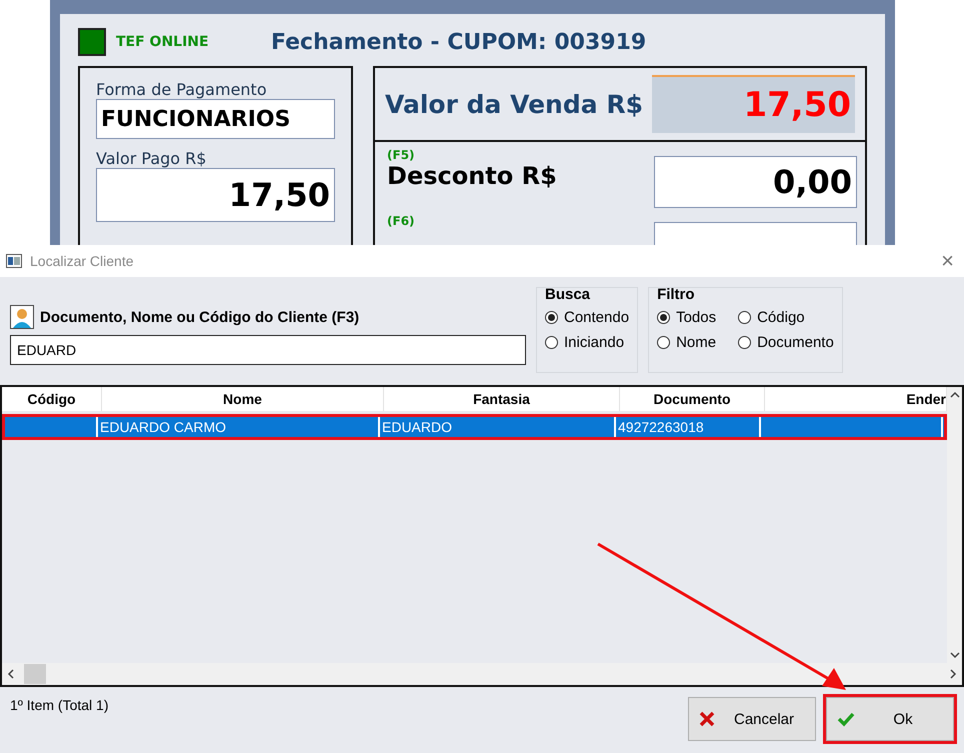 The width and height of the screenshot is (964, 753). I want to click on tef-status-label: TEF ONLINE, so click(163, 42).